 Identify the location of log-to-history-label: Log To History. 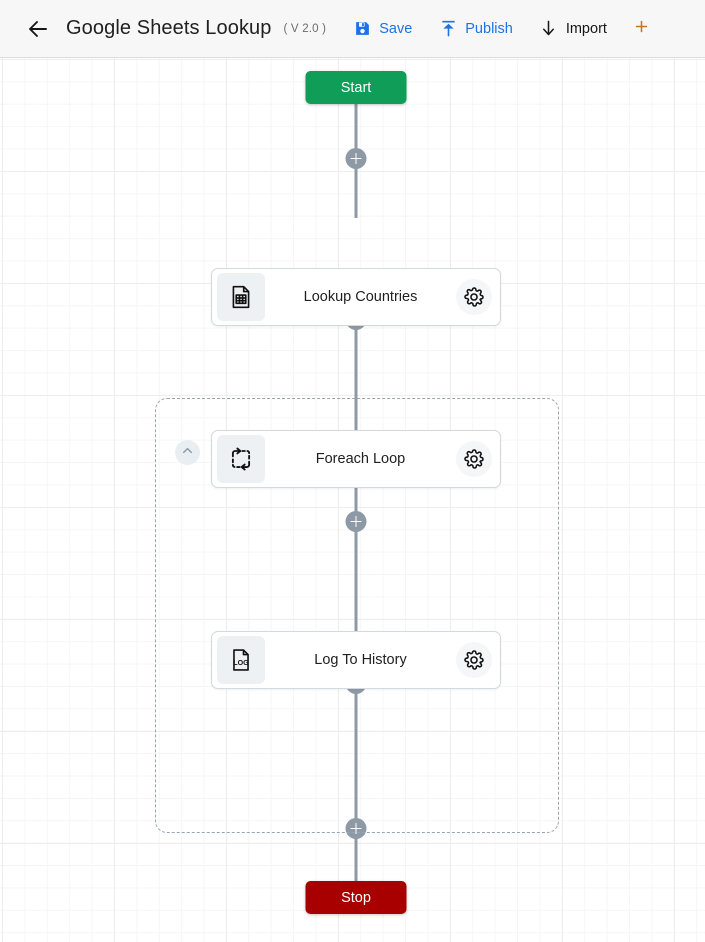
(360, 660).